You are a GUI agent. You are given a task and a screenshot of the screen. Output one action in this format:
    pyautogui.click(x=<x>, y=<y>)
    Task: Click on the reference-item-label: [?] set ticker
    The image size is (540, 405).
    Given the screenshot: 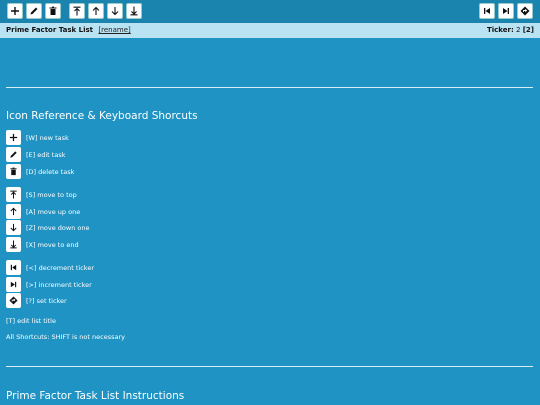 What is the action you would take?
    pyautogui.click(x=46, y=300)
    